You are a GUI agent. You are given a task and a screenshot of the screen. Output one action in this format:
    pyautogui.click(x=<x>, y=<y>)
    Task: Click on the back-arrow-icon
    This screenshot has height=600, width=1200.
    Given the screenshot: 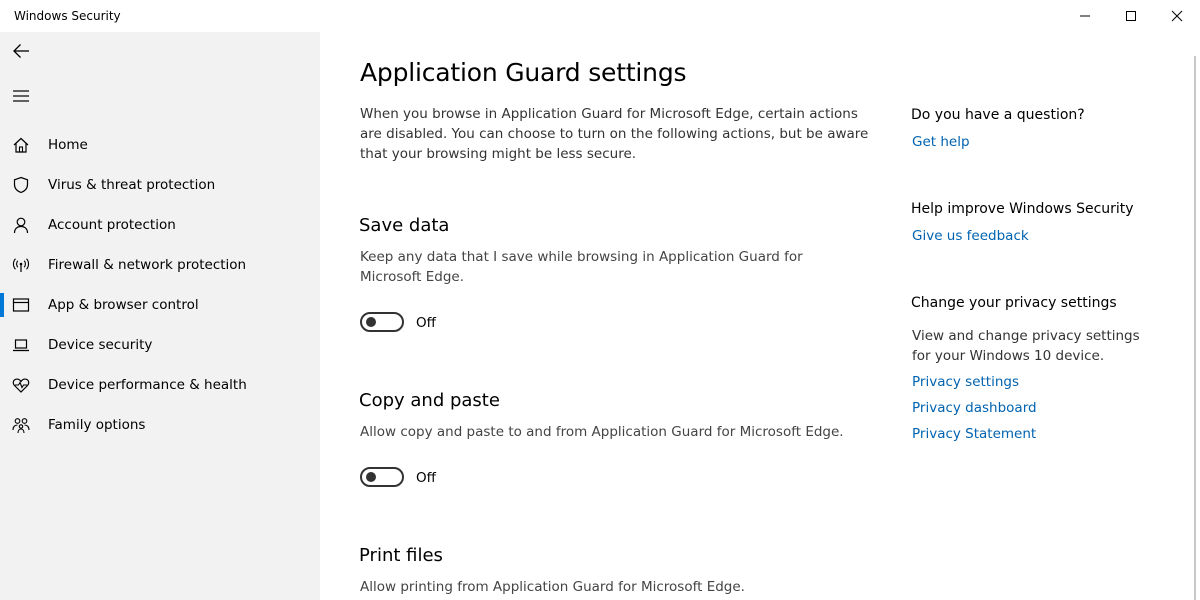 What is the action you would take?
    pyautogui.click(x=21, y=51)
    